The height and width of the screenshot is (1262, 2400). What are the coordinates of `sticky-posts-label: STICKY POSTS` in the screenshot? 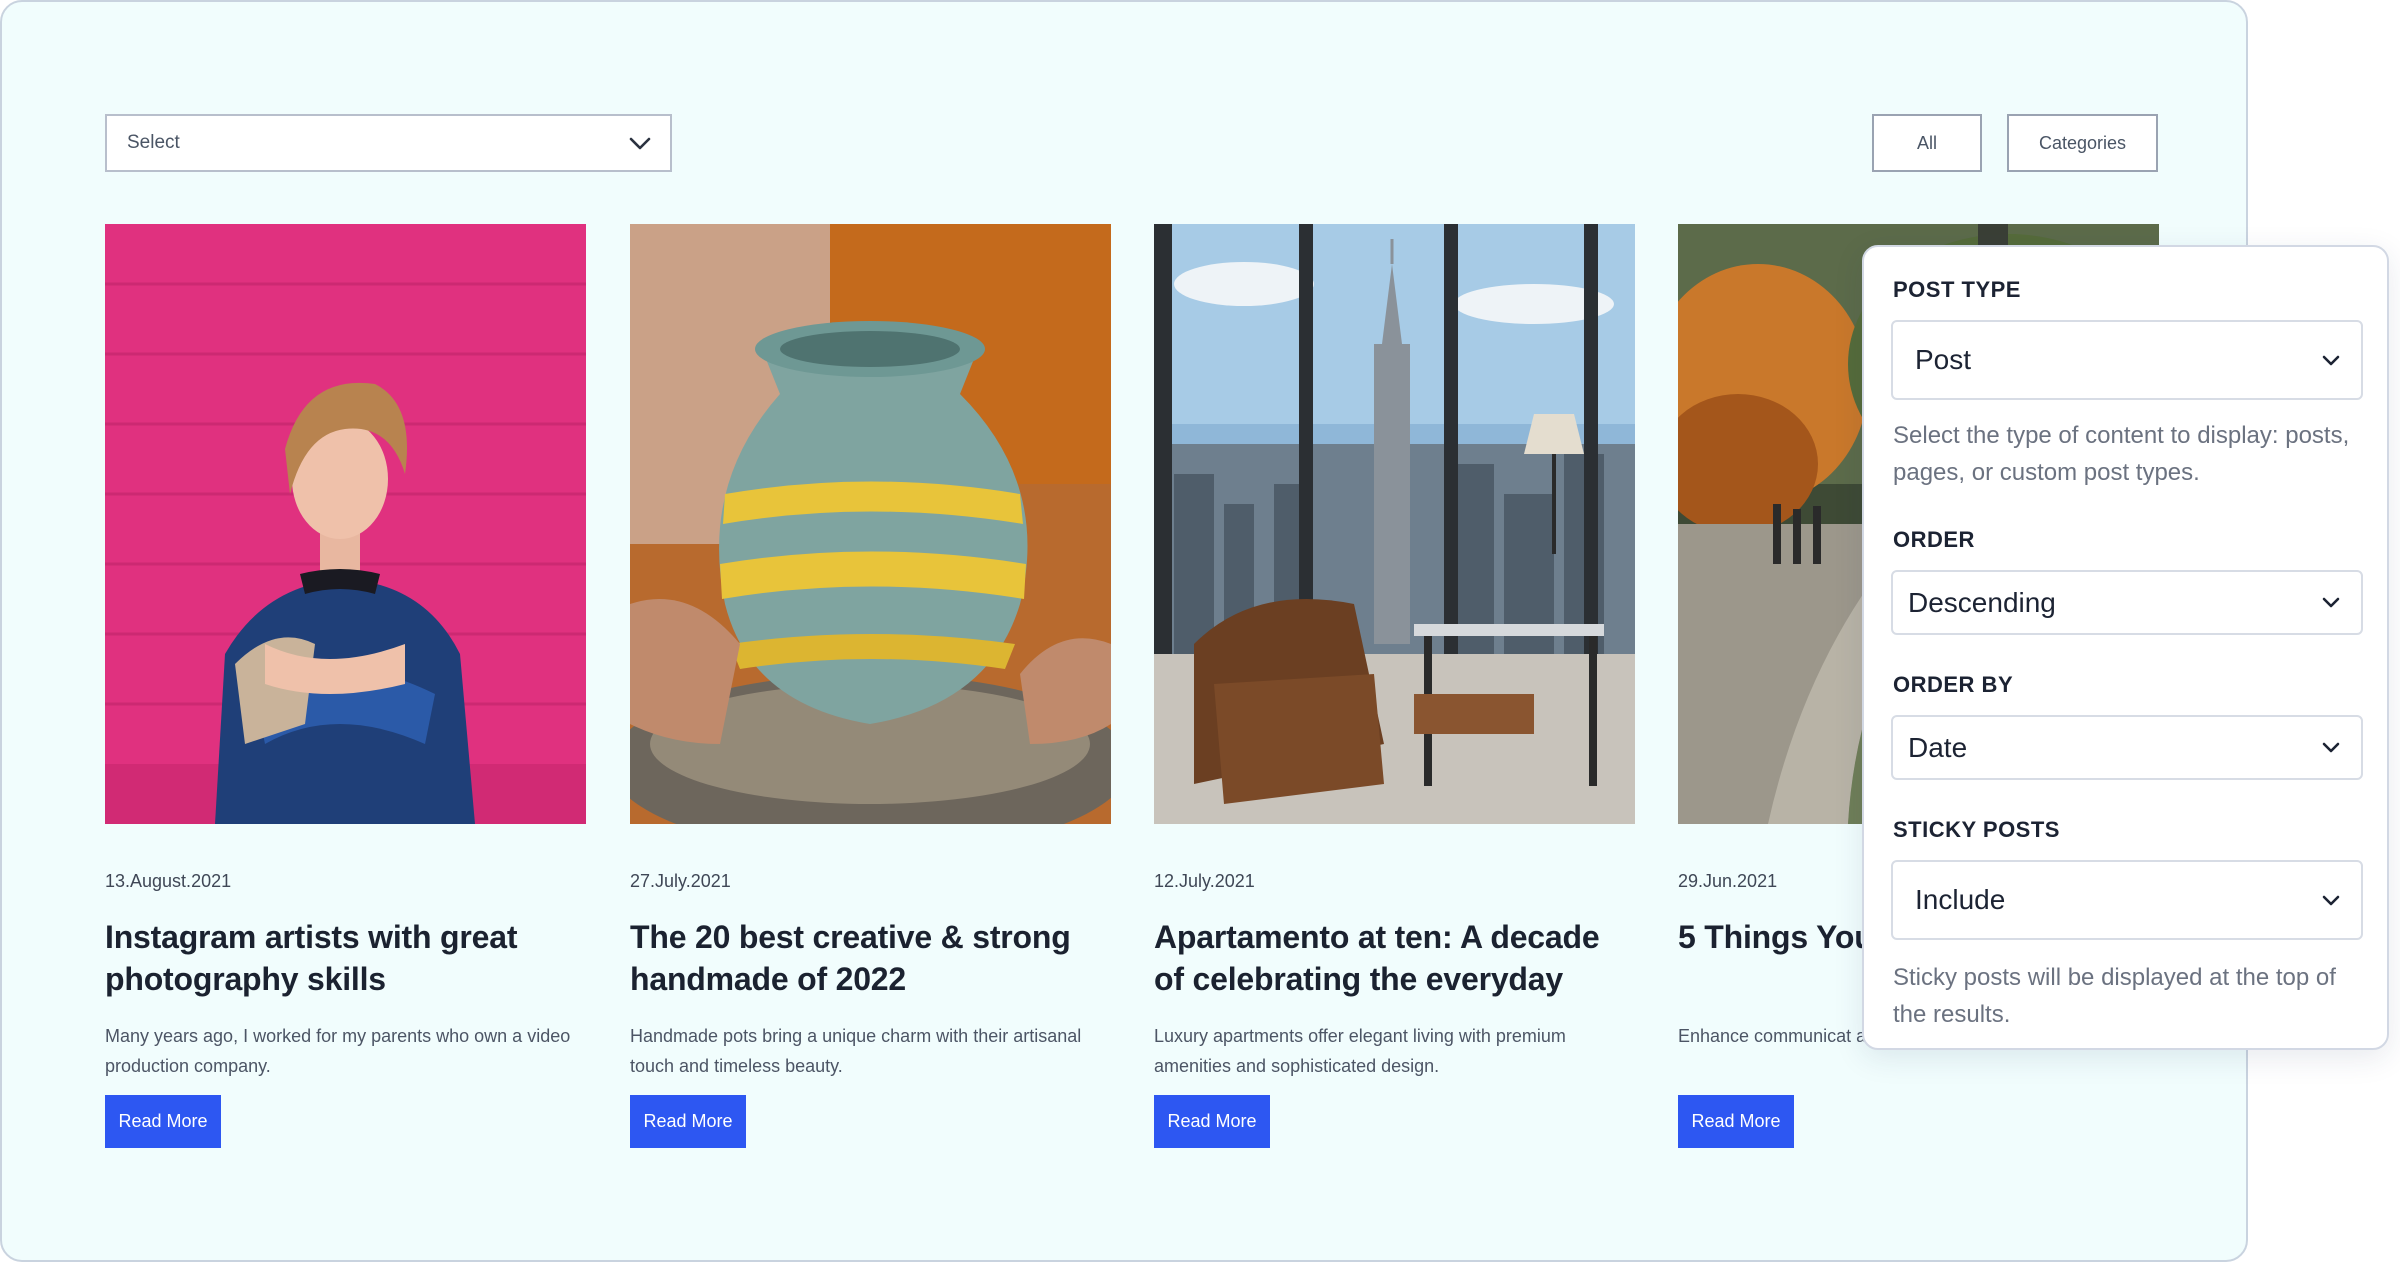 It's located at (1976, 829).